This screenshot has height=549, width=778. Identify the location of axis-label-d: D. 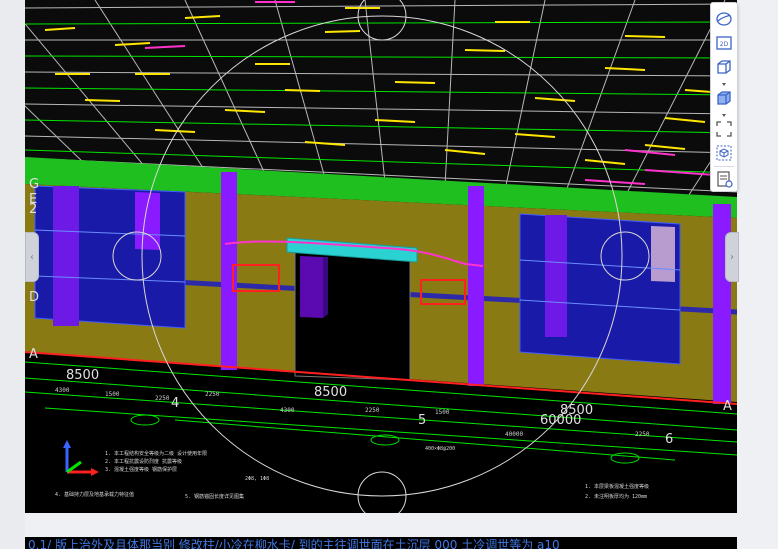
(34, 297).